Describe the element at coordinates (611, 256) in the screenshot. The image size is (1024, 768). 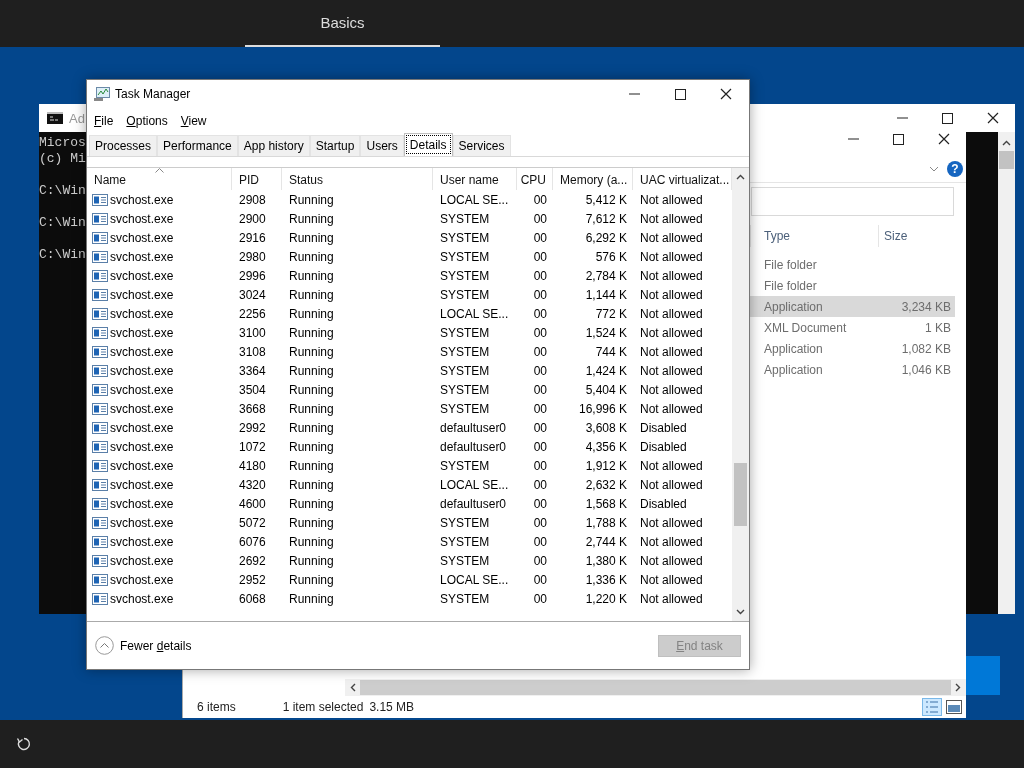
I see `table-cell-text: 576 K` at that location.